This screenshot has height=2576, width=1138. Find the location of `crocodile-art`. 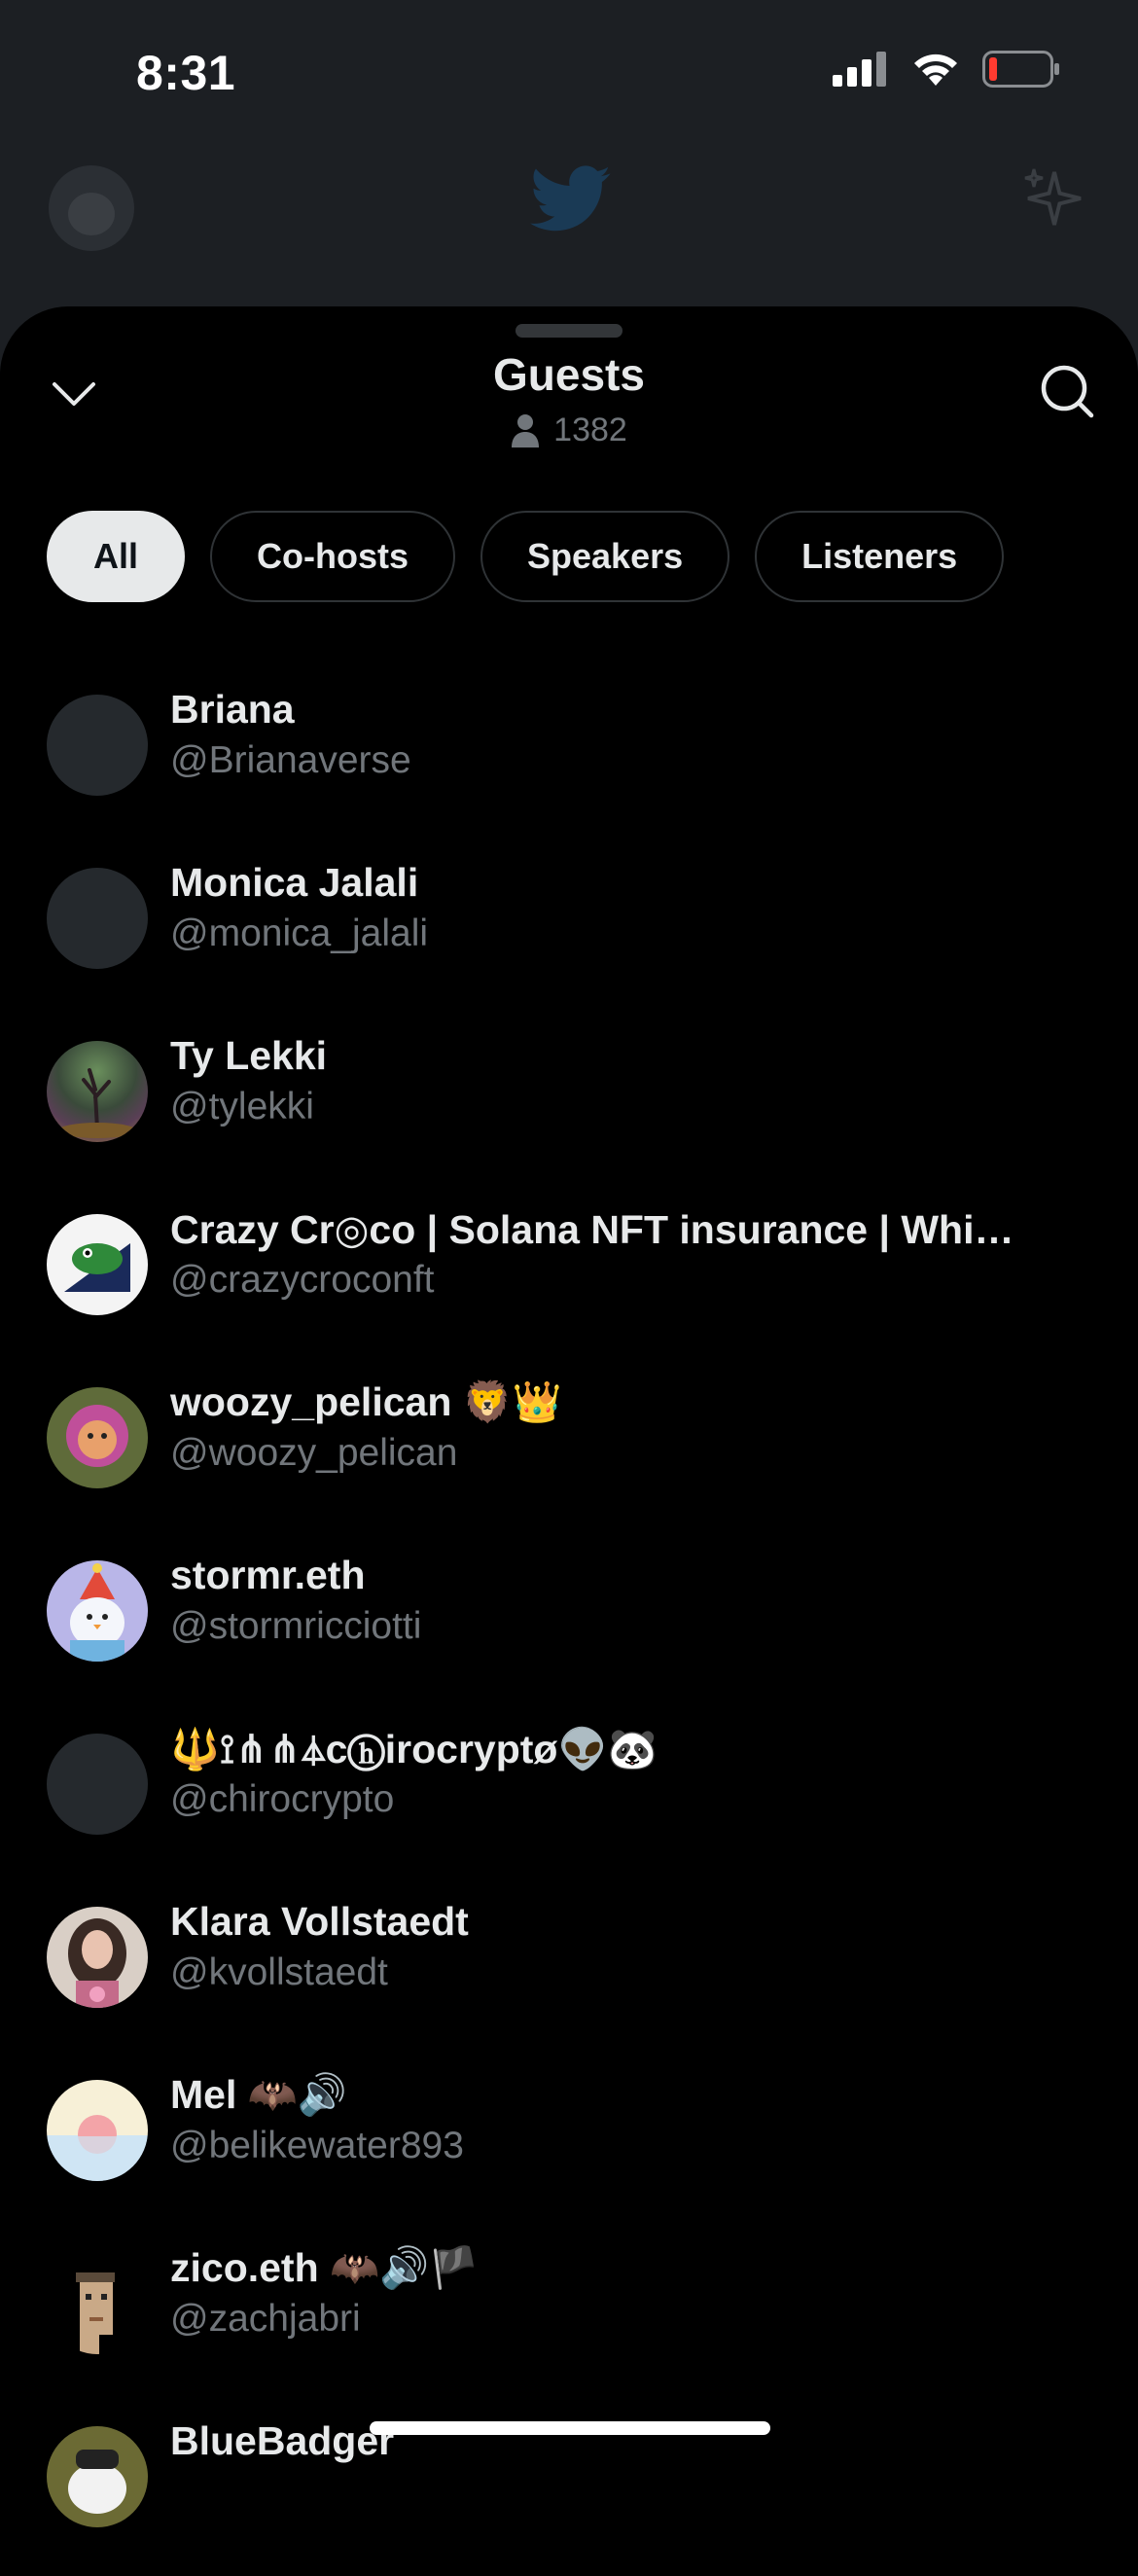

crocodile-art is located at coordinates (97, 1267).